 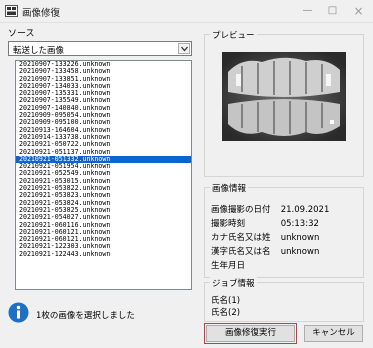 What do you see at coordinates (229, 188) in the screenshot?
I see `image-info-legend: 画像情報` at bounding box center [229, 188].